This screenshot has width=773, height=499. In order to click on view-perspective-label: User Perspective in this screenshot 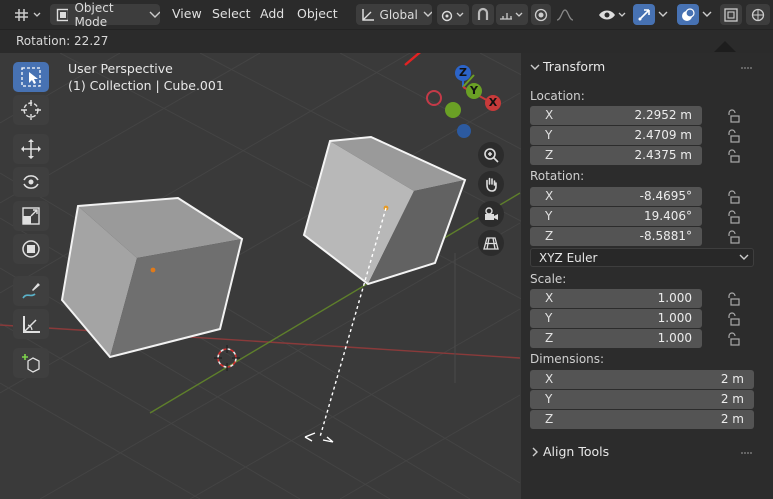, I will do `click(120, 68)`.